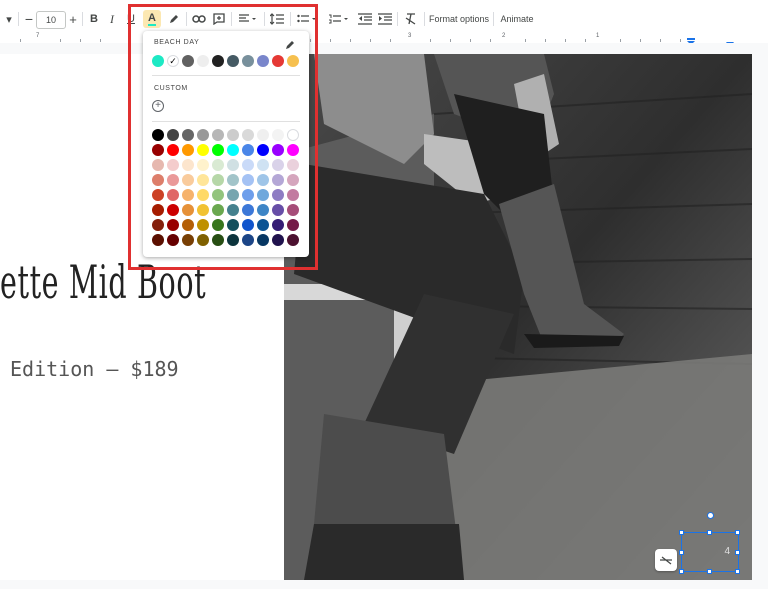 The width and height of the screenshot is (768, 589). Describe the element at coordinates (38, 36) in the screenshot. I see `ruler-number: 7` at that location.